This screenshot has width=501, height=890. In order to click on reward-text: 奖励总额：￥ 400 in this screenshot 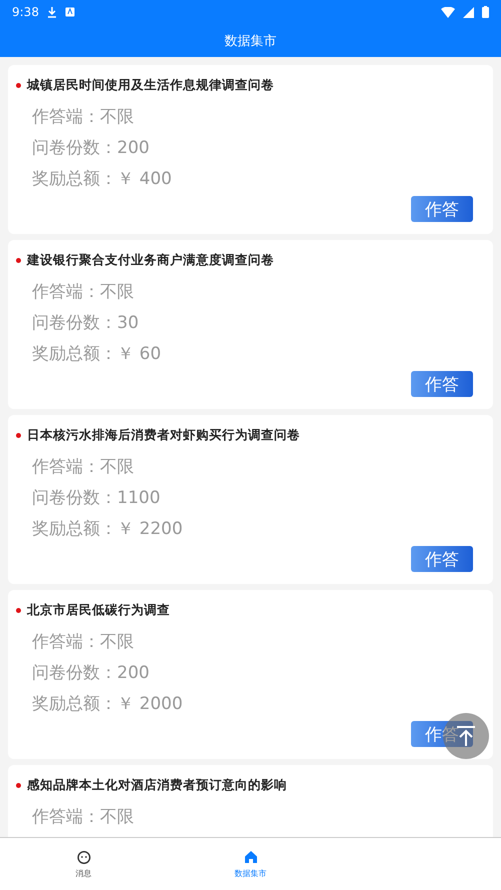, I will do `click(102, 179)`.